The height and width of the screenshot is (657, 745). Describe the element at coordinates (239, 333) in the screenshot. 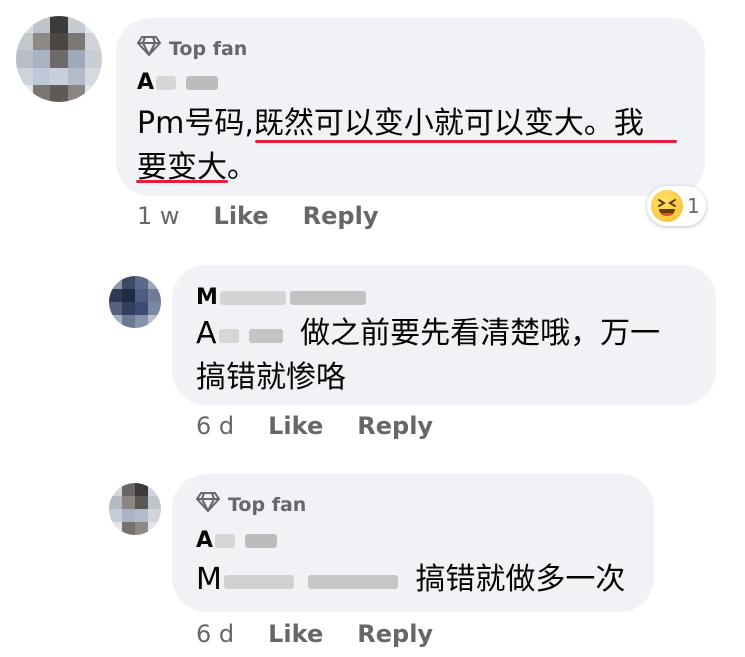

I see `mention-link: A` at that location.